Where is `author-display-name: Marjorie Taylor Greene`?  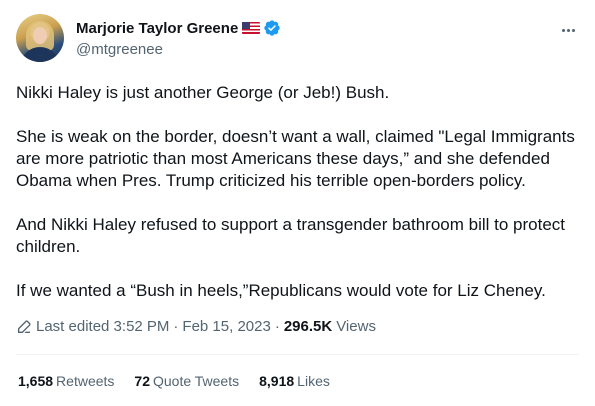
author-display-name: Marjorie Taylor Greene is located at coordinates (157, 28).